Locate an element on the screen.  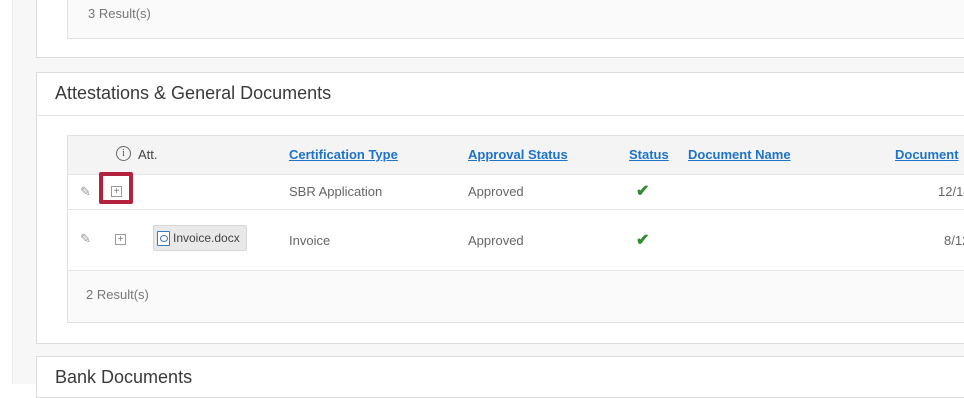
attachment-chip: Invoice.docx is located at coordinates (200, 238).